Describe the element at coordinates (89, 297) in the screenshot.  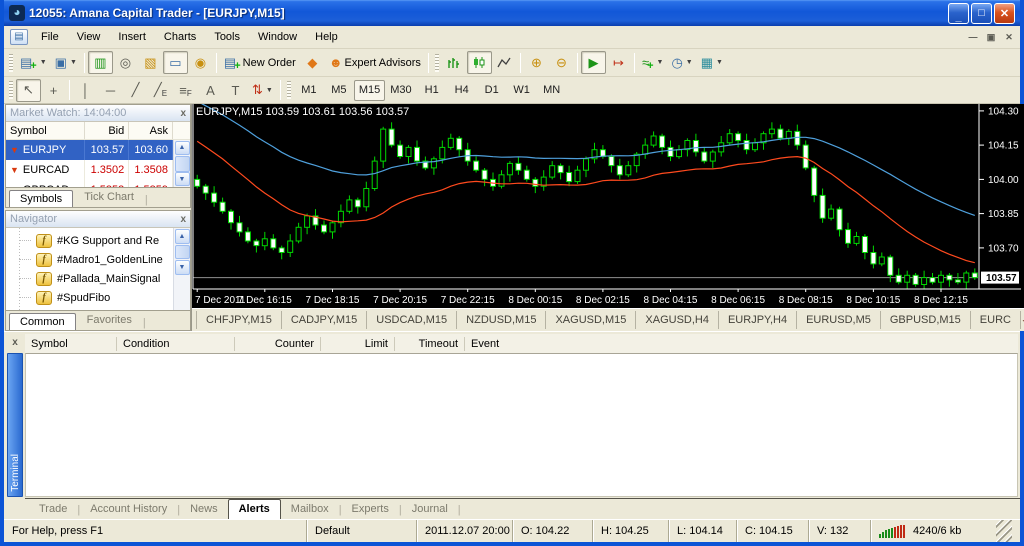
I see `list-item: f #SpudFibo` at that location.